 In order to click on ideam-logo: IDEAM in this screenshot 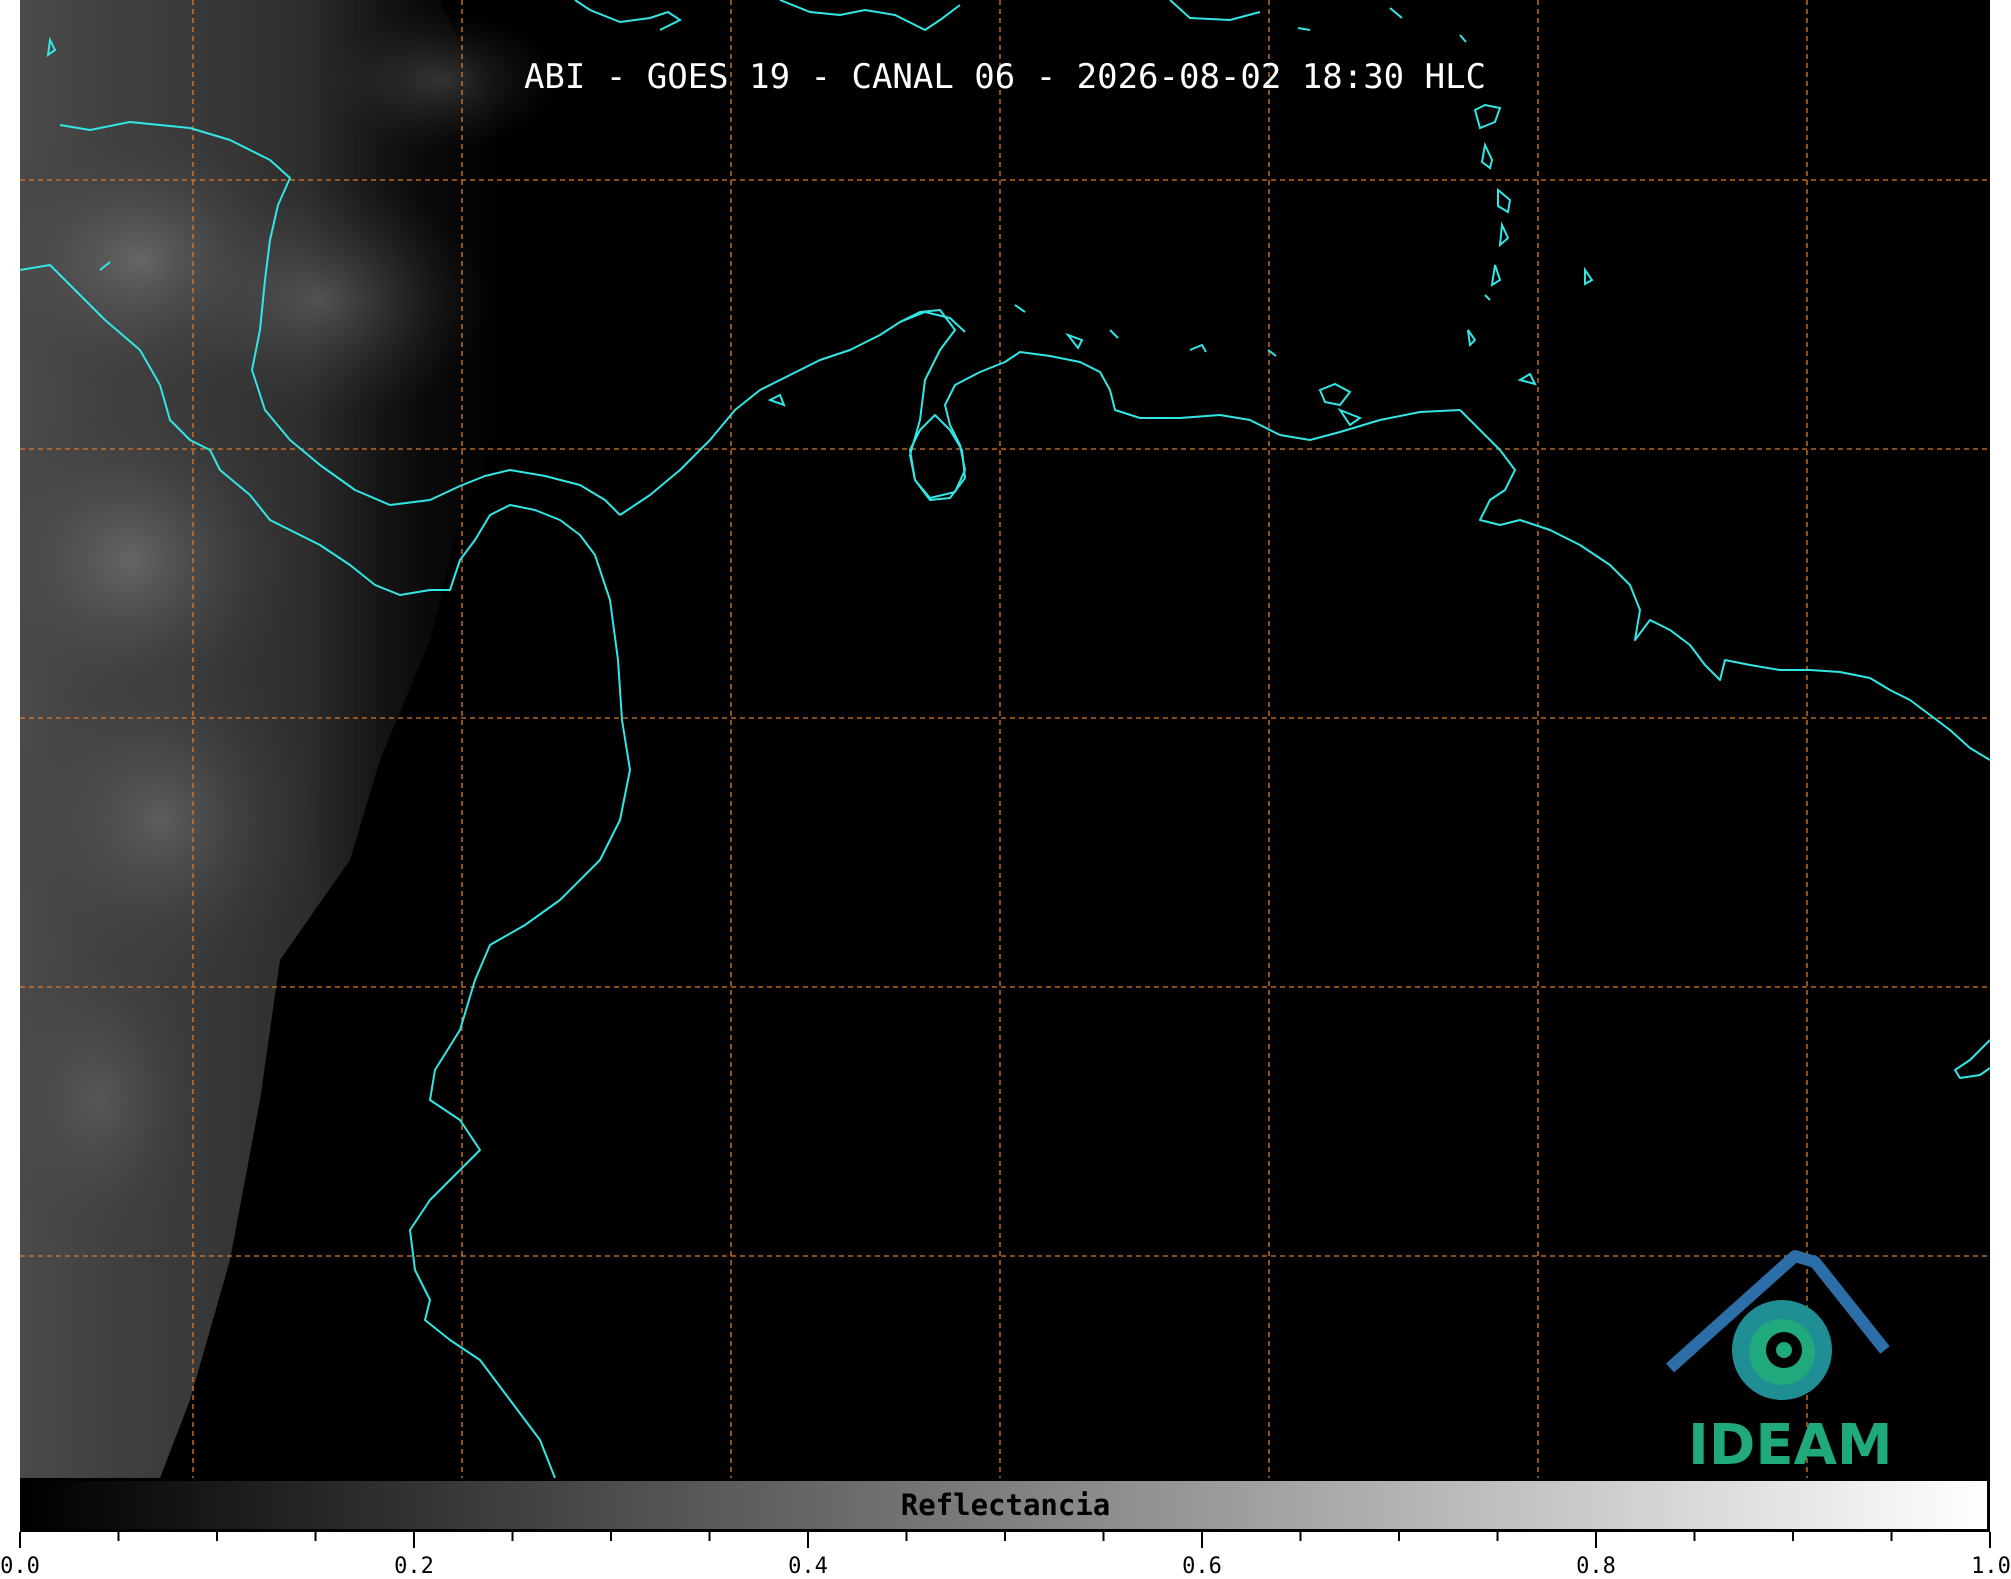, I will do `click(1779, 1364)`.